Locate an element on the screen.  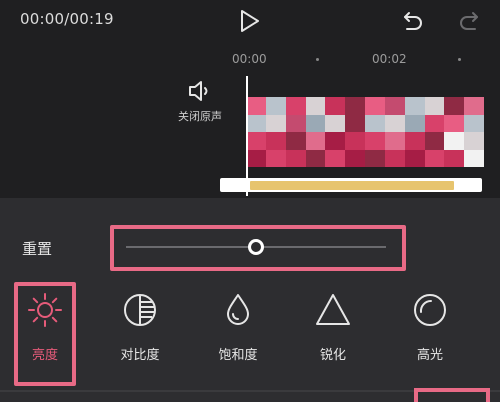
confirm-highlight-box is located at coordinates (452, 395).